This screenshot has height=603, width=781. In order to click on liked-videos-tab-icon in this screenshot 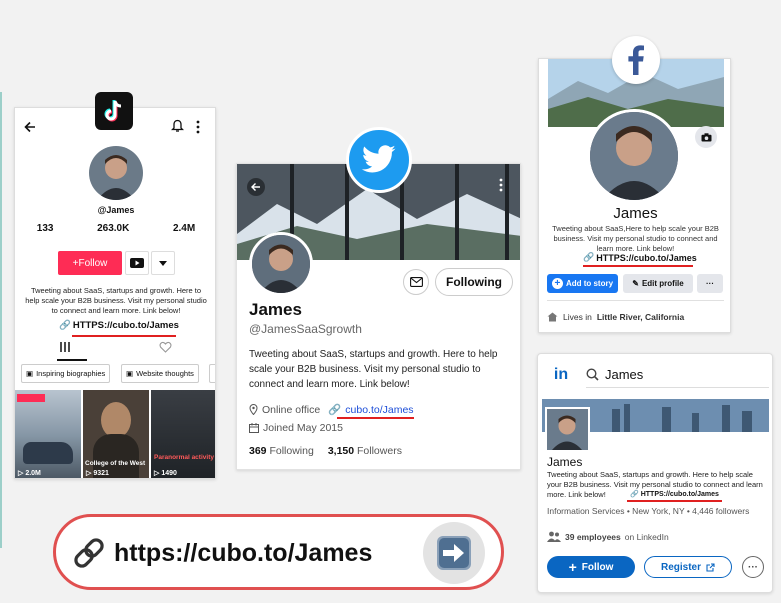, I will do `click(165, 347)`.